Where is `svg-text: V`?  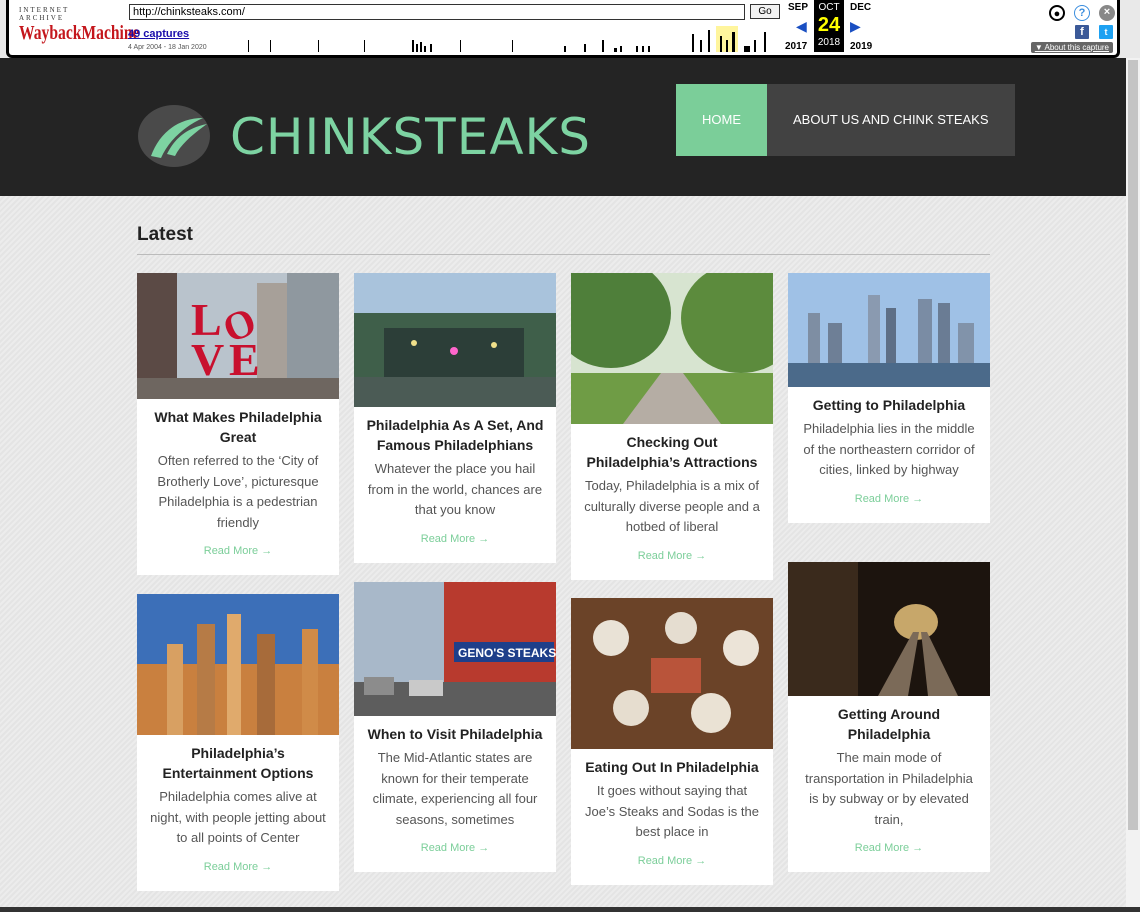
svg-text: V is located at coordinates (207, 359).